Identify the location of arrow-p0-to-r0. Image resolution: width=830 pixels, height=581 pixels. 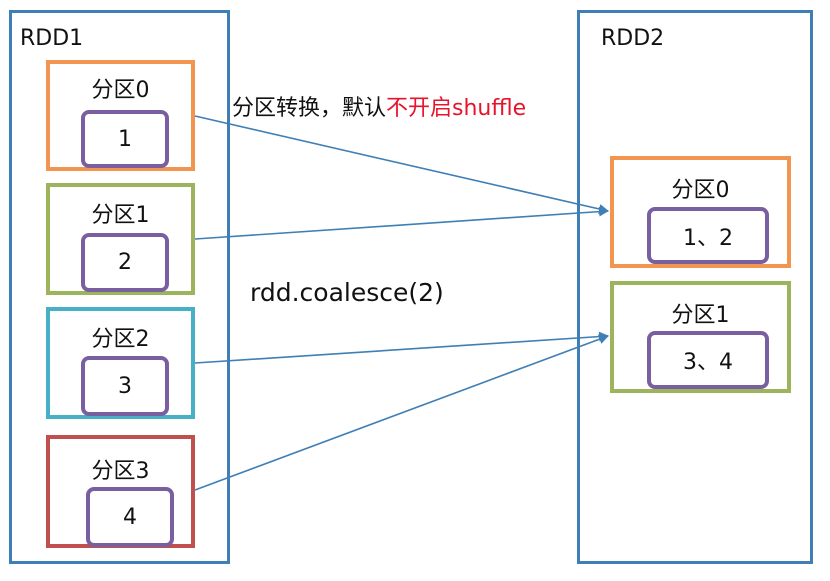
(401, 164).